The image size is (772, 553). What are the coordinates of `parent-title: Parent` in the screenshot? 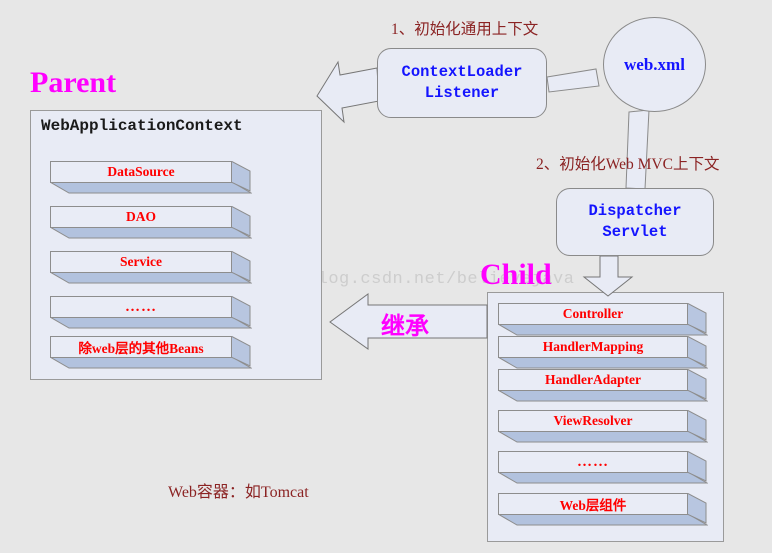 It's located at (73, 82).